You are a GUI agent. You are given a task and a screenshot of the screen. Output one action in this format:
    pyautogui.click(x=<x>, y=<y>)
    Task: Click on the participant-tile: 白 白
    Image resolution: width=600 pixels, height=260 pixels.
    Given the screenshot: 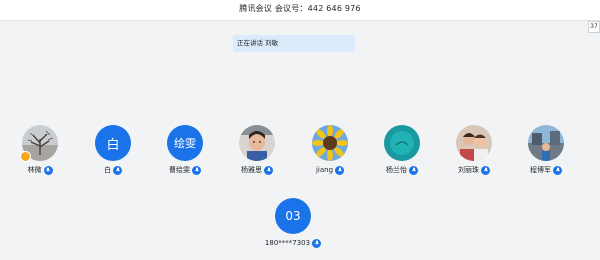 What is the action you would take?
    pyautogui.click(x=113, y=155)
    